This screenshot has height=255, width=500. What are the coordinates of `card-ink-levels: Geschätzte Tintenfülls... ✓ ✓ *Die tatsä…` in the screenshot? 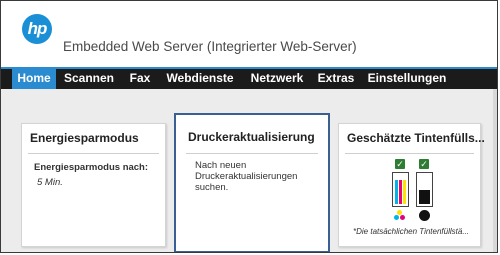 It's located at (411, 185).